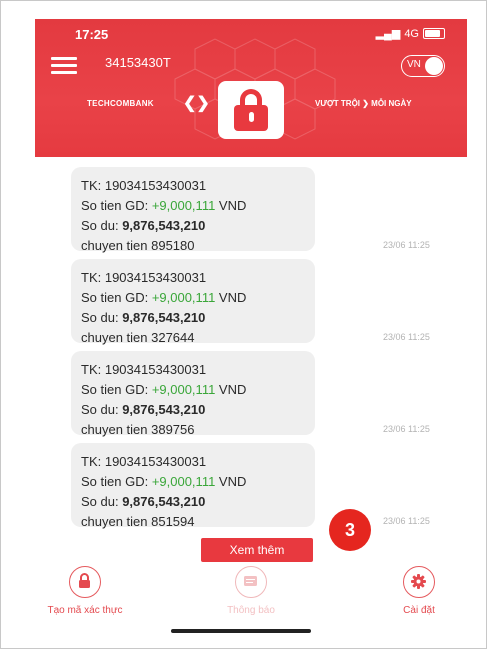 The height and width of the screenshot is (649, 487). What do you see at coordinates (350, 530) in the screenshot?
I see `step-badge: 3` at bounding box center [350, 530].